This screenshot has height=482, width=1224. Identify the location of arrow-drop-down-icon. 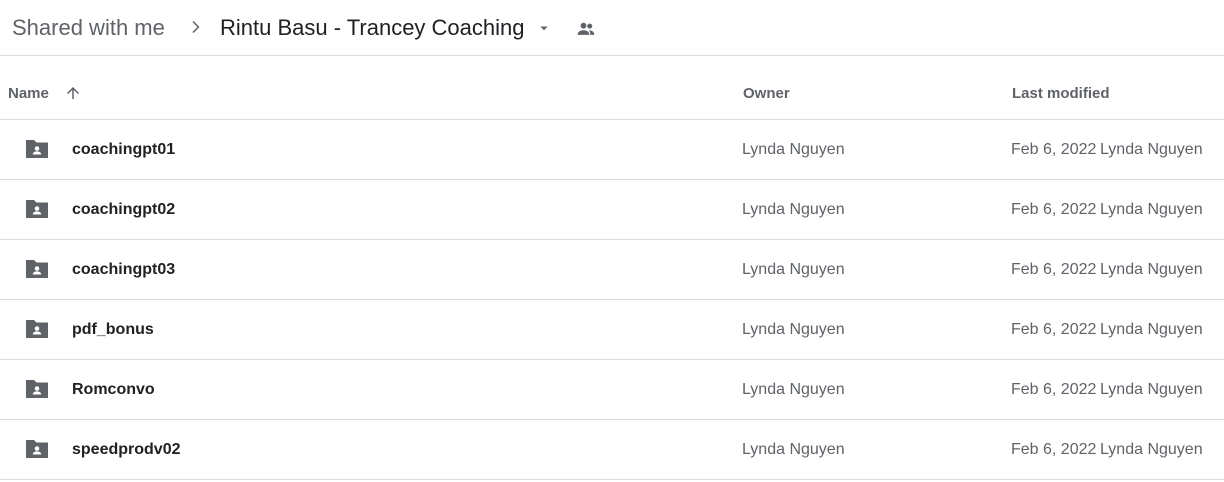
(544, 28).